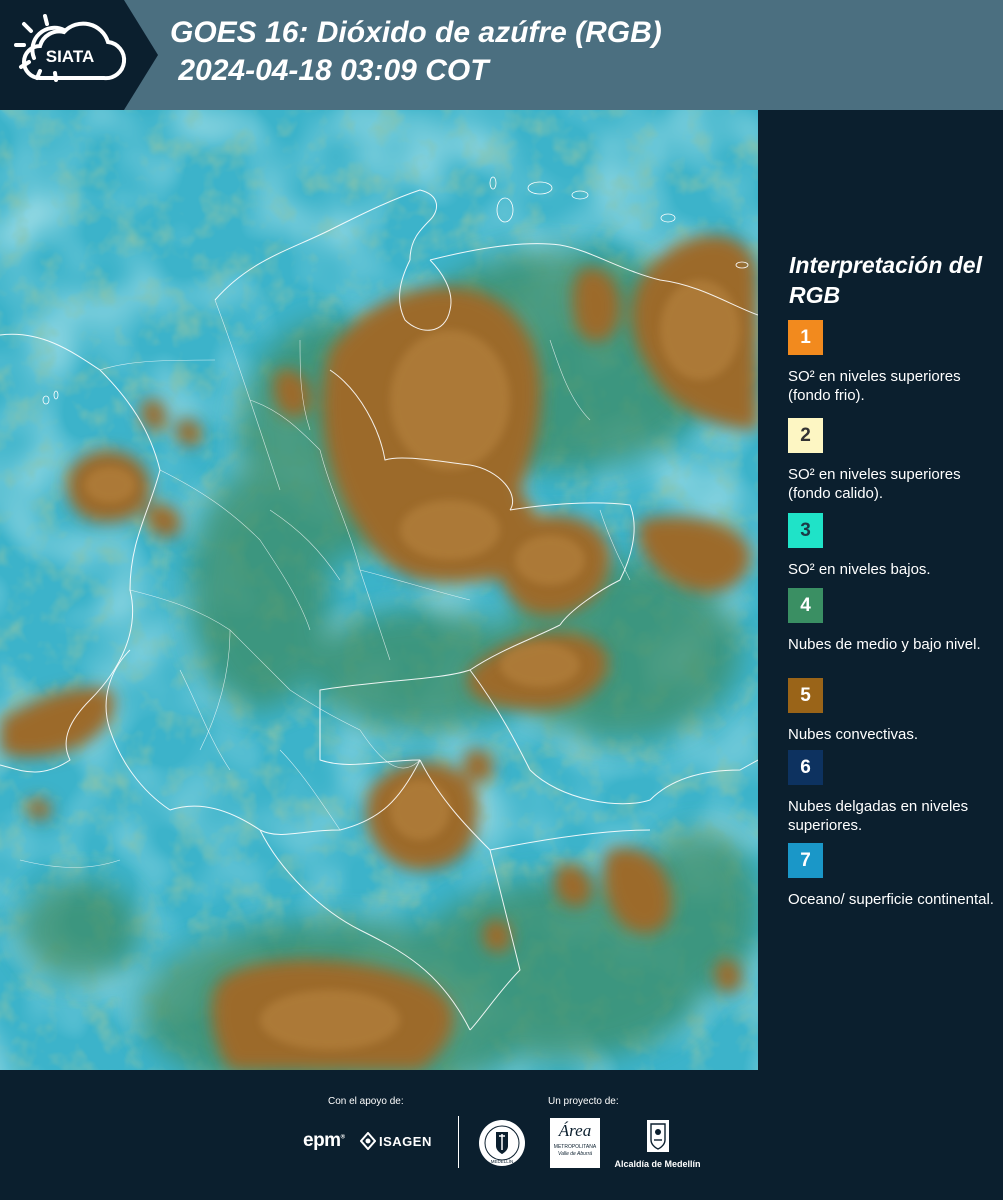  What do you see at coordinates (657, 1136) in the screenshot?
I see `alcaldia-shield-icon` at bounding box center [657, 1136].